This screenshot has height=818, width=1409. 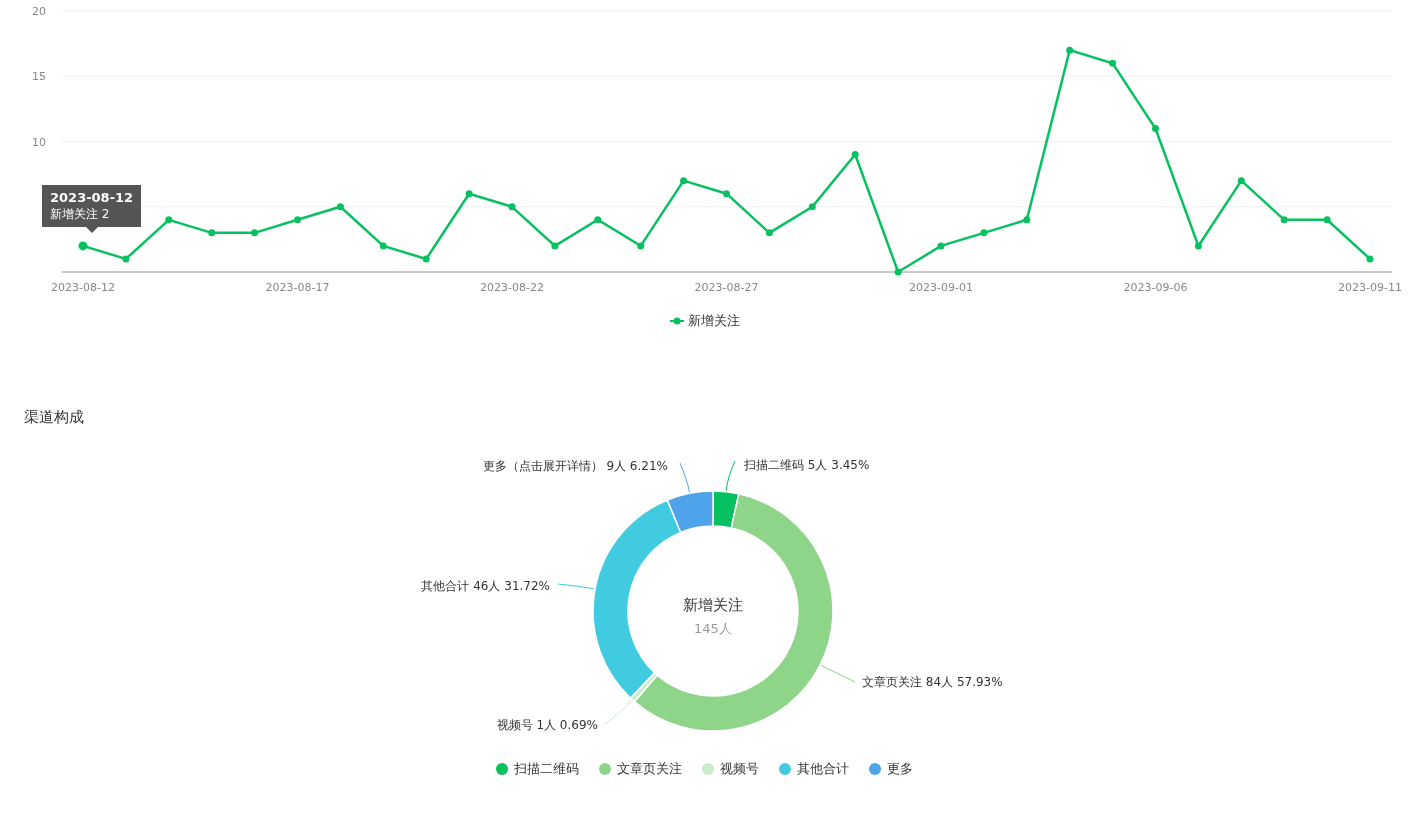 I want to click on legend-label: 其他合计, so click(x=823, y=769).